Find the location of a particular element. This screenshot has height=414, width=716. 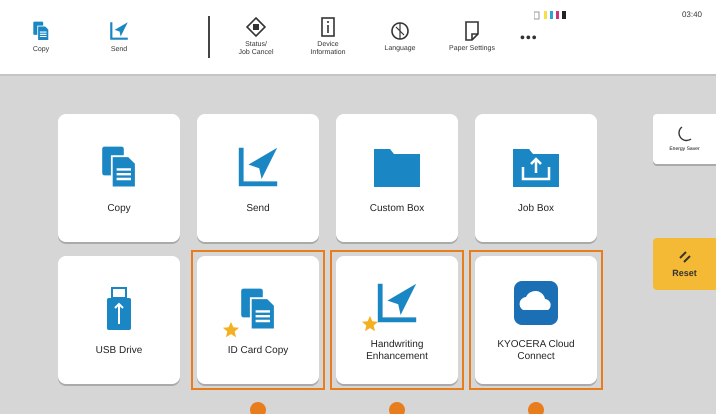

app-tile: USB Drive is located at coordinates (119, 320).